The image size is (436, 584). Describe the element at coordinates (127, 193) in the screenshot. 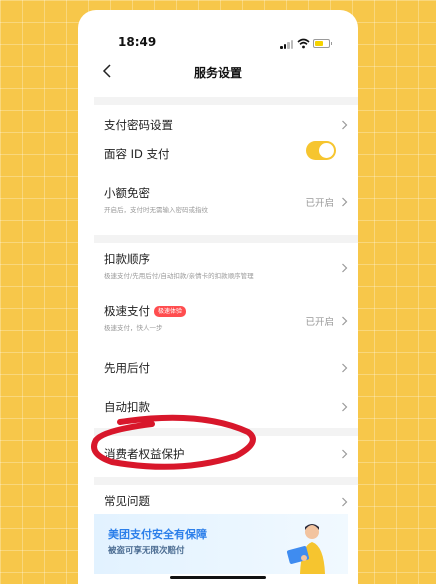

I see `row-title: 小额免密` at that location.